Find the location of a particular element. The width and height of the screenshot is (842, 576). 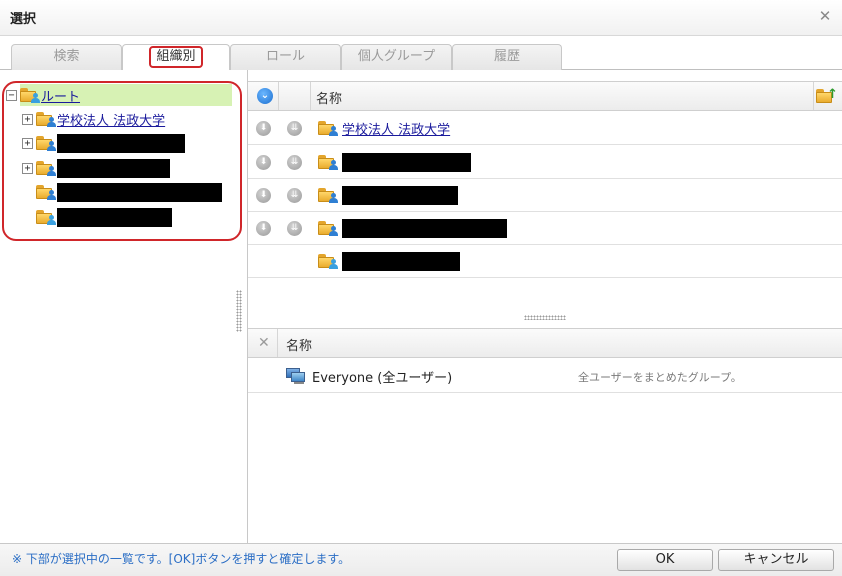

selected-grid-header-name: 名称 is located at coordinates (299, 346).